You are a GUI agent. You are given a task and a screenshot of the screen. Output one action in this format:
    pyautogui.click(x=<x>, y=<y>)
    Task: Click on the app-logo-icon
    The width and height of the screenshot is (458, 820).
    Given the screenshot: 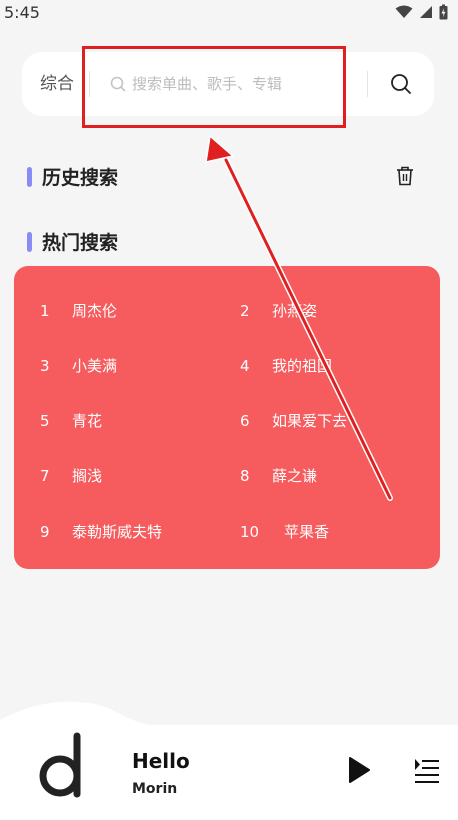 What is the action you would take?
    pyautogui.click(x=60, y=765)
    